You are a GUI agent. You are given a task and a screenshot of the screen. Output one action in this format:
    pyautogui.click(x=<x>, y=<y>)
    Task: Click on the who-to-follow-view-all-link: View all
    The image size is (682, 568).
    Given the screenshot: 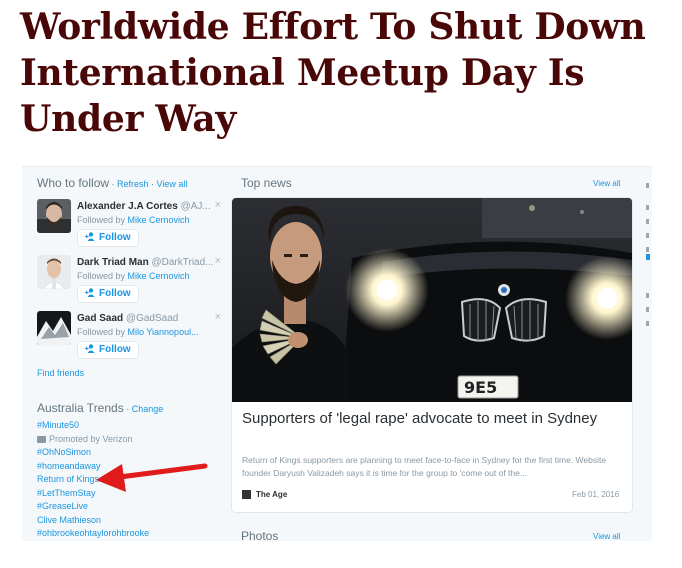 What is the action you would take?
    pyautogui.click(x=172, y=184)
    